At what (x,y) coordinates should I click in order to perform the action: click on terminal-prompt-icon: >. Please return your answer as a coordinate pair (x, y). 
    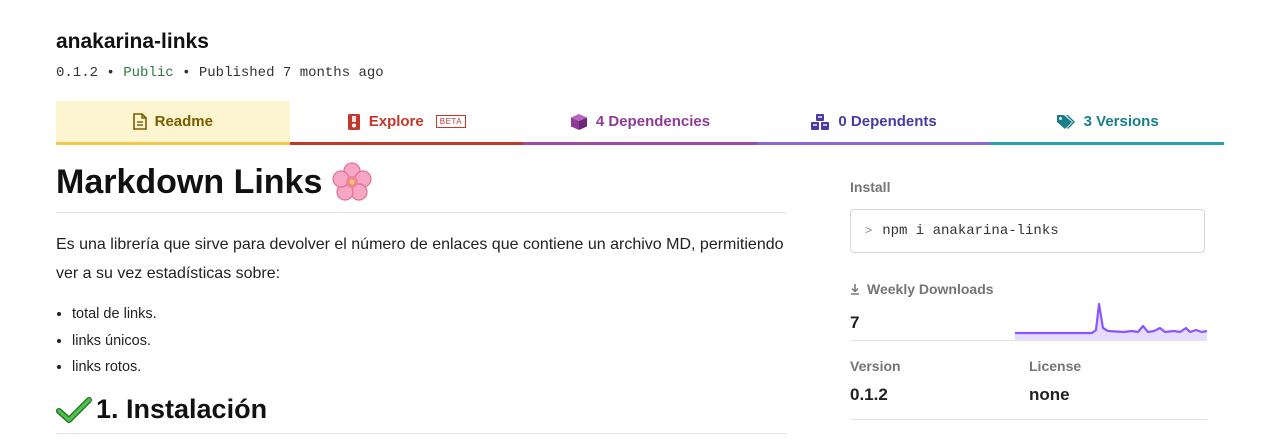
    Looking at the image, I should click on (869, 231).